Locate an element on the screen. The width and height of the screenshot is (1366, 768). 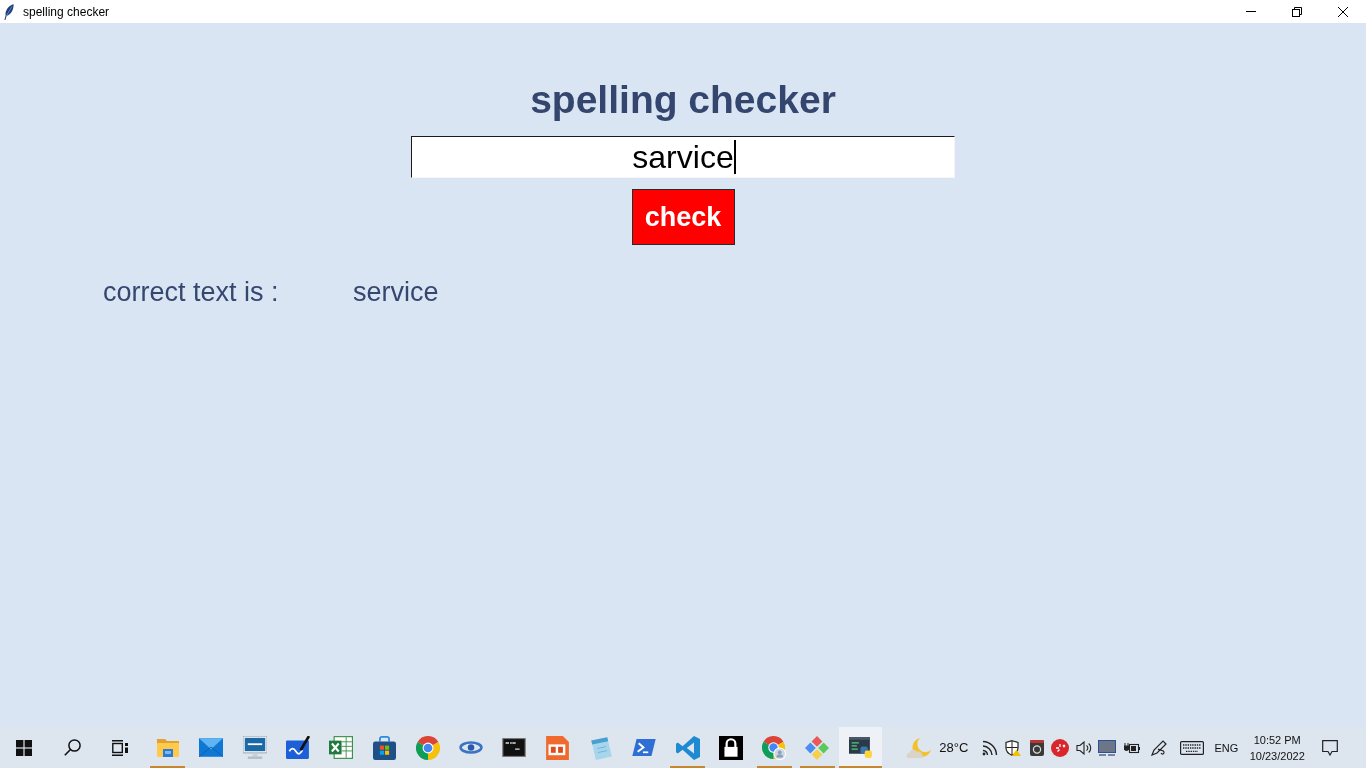
code-editor-icon is located at coordinates (687, 747).